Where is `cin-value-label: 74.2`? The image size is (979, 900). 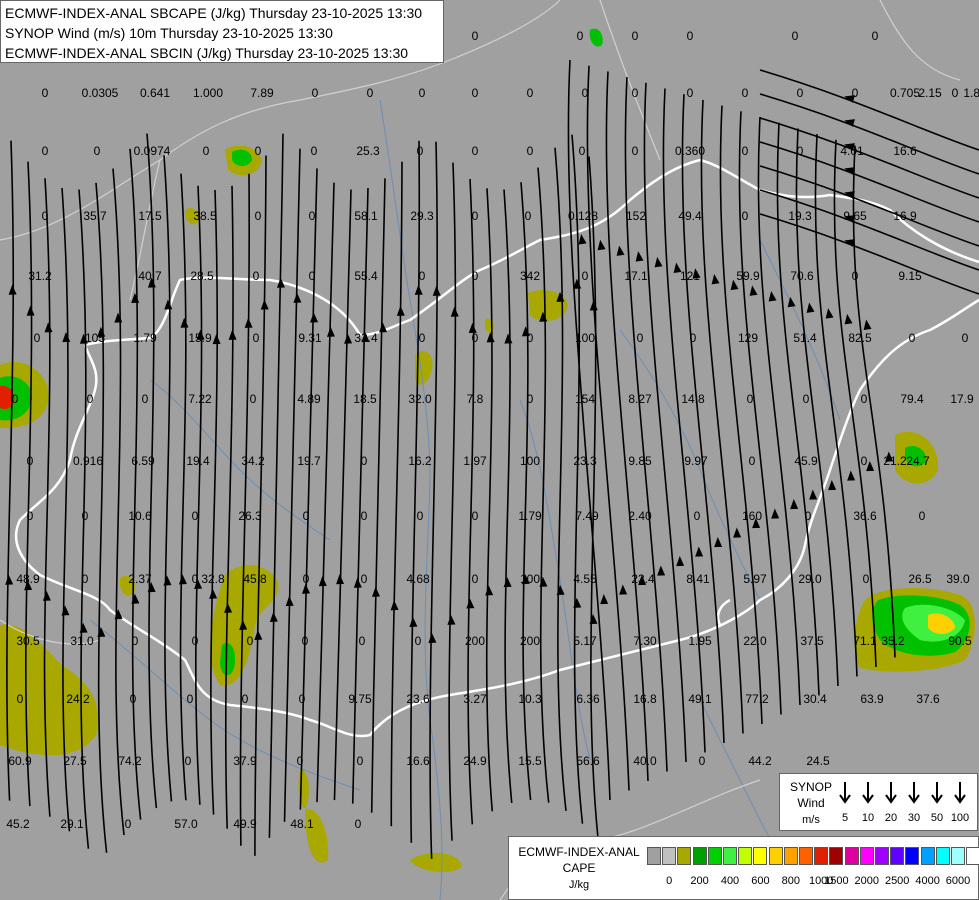
cin-value-label: 74.2 is located at coordinates (130, 761).